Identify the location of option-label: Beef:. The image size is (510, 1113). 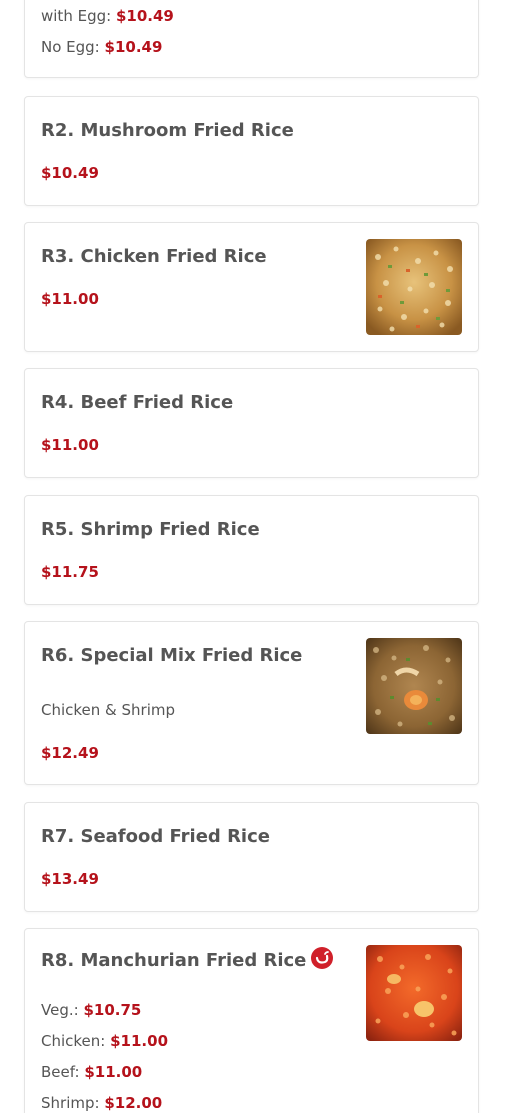
(60, 1072).